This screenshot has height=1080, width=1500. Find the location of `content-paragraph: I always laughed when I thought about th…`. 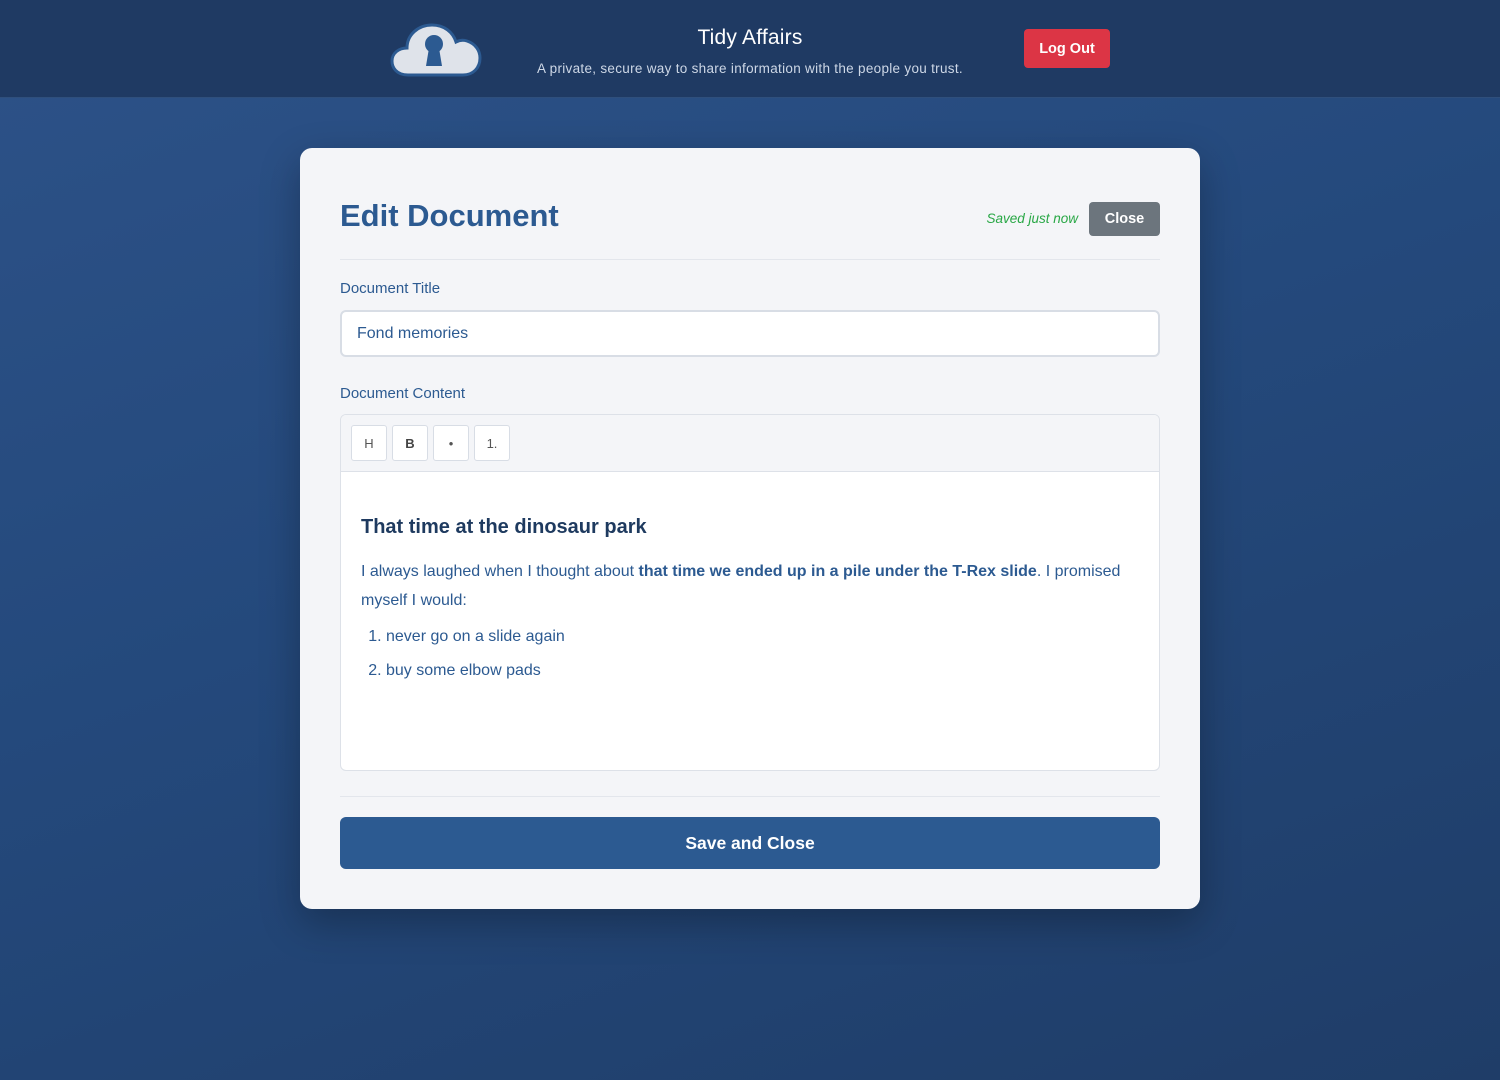

content-paragraph: I always laughed when I thought about th… is located at coordinates (751, 586).